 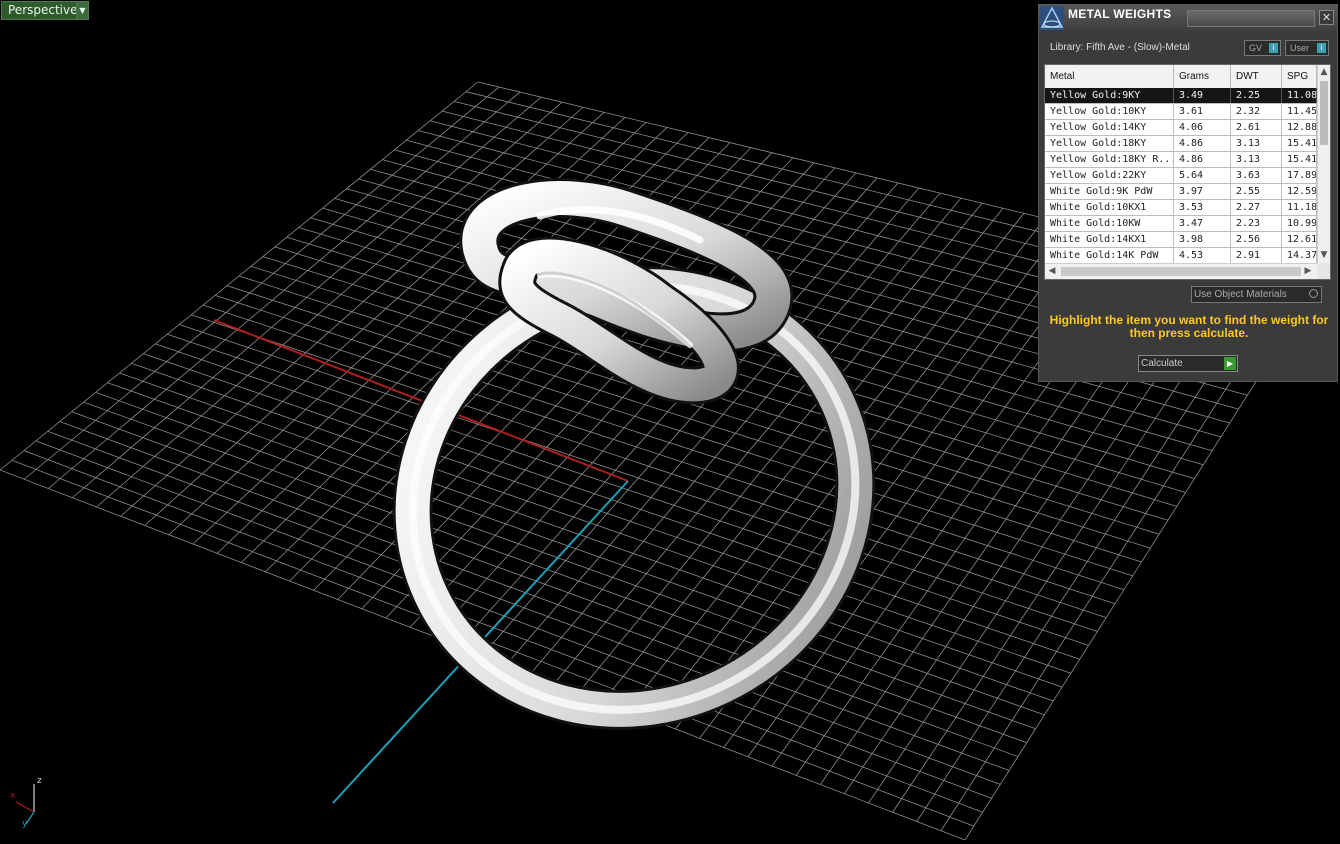 I want to click on gv-toggle-icon: i, so click(x=1273, y=48).